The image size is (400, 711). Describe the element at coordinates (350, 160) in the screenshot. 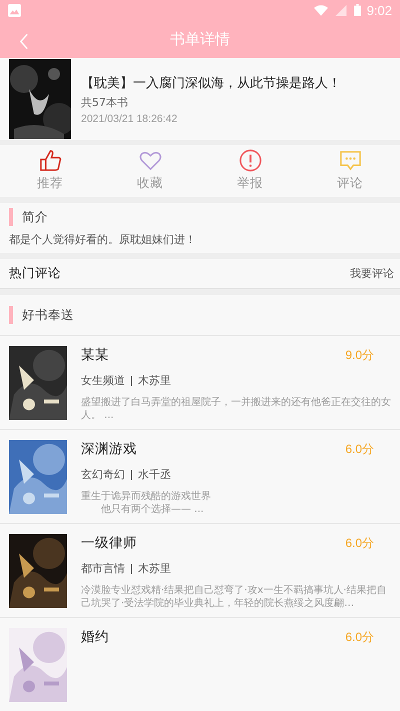

I see `comment-icon` at that location.